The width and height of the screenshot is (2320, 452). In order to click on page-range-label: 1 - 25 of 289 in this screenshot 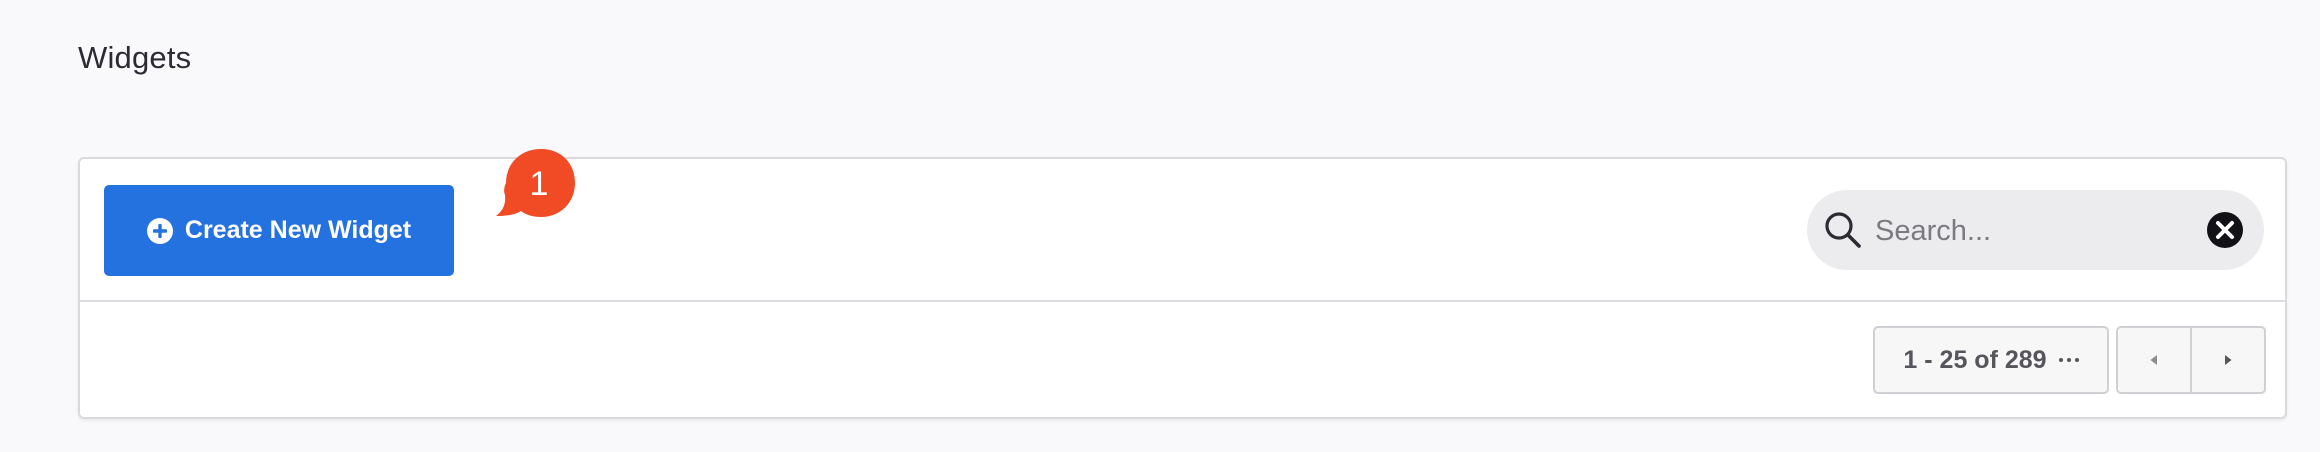, I will do `click(1975, 359)`.